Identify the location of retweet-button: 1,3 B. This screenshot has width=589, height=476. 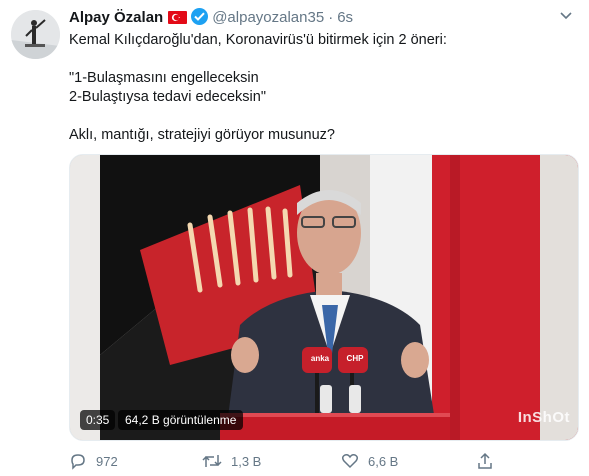
(231, 461).